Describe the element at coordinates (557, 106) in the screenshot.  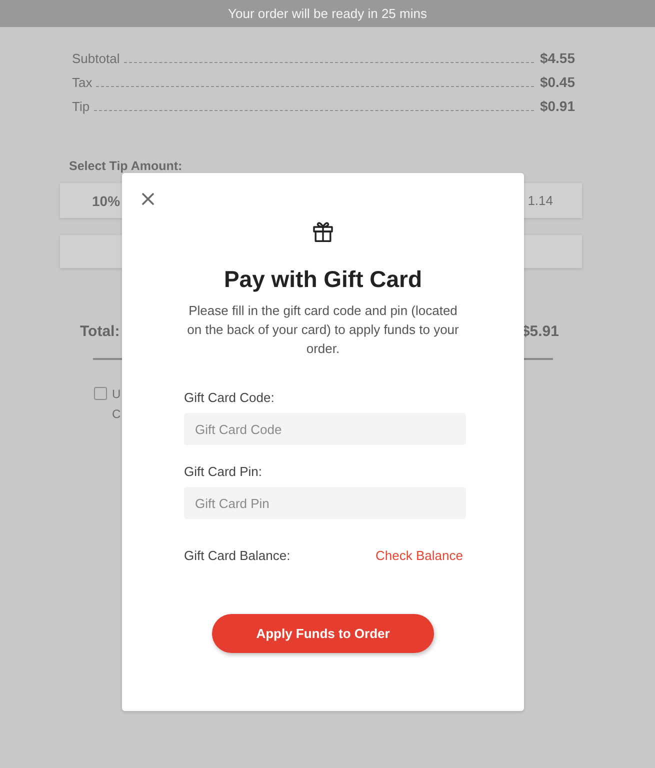
I see `summary-value: $0.91` at that location.